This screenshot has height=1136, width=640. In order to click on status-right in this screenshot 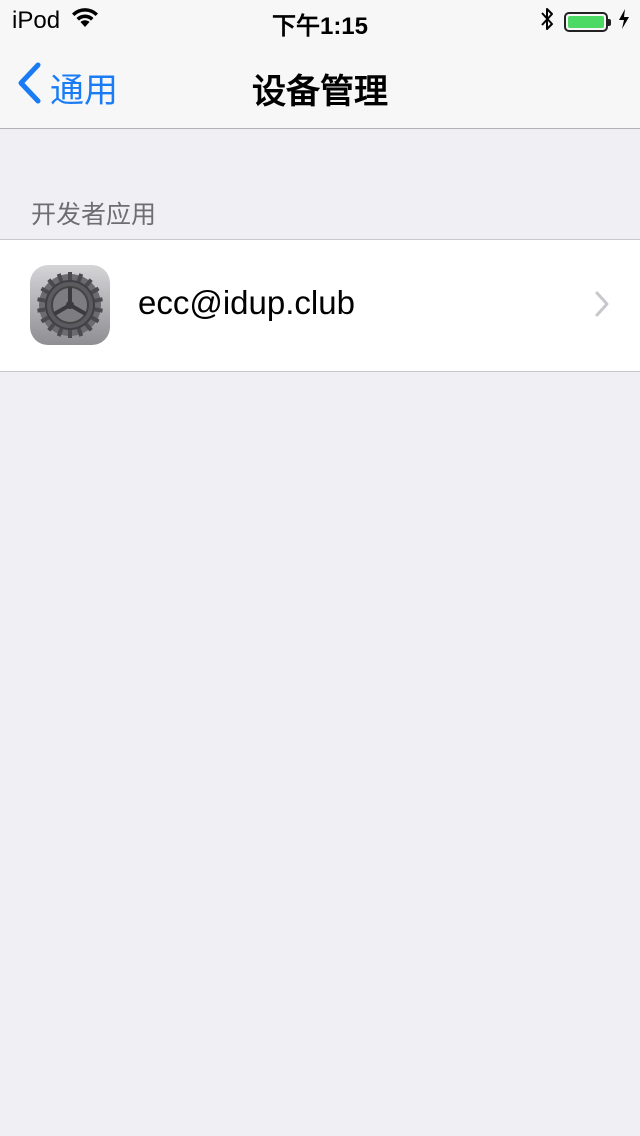, I will do `click(585, 21)`.